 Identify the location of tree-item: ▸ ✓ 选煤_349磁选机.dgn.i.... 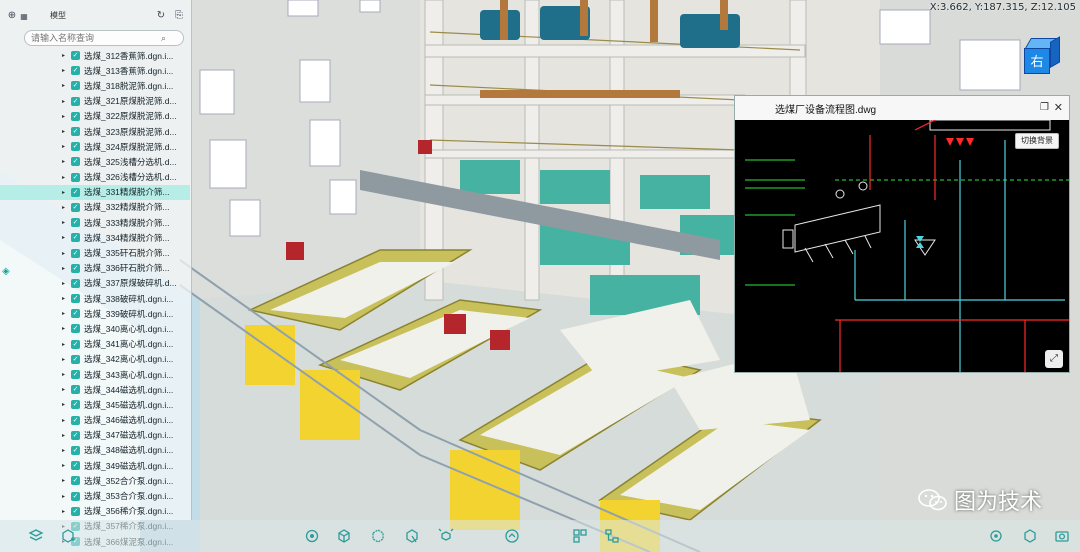
(95, 465).